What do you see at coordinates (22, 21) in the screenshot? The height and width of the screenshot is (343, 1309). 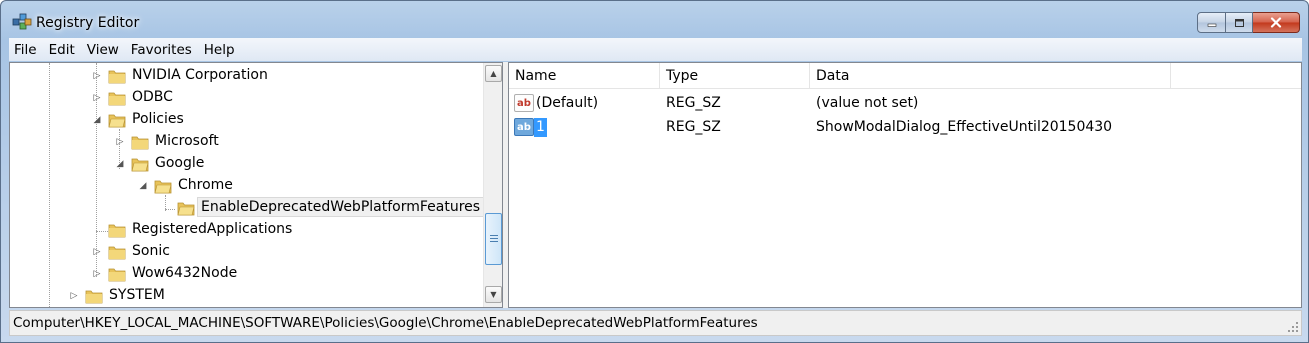 I see `registry-editor-icon` at bounding box center [22, 21].